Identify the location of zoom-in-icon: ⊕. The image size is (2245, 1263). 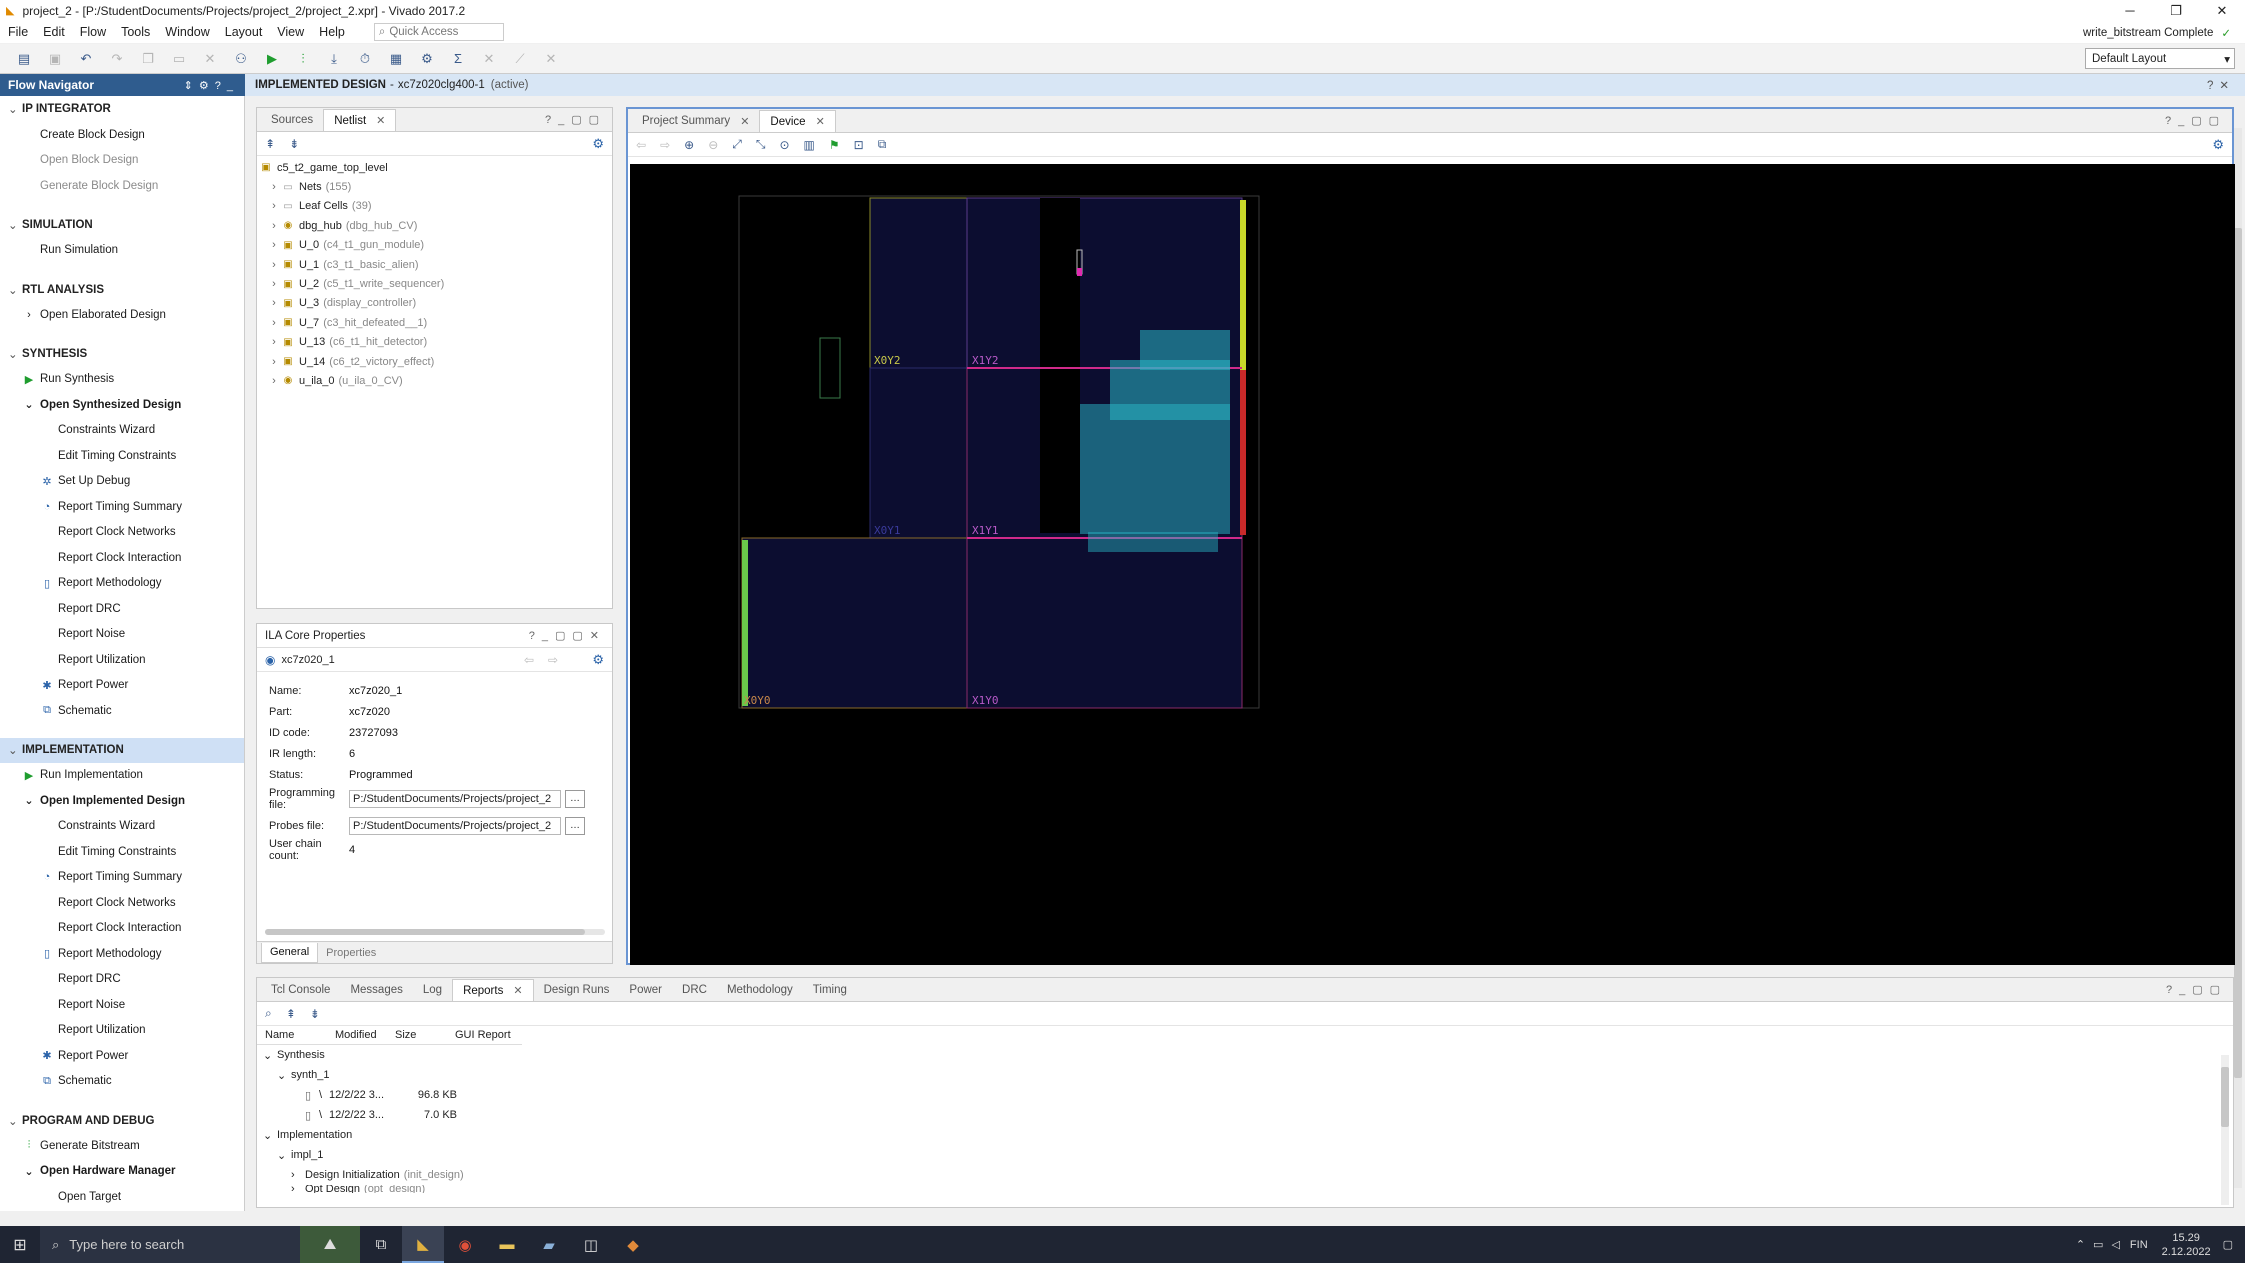
(689, 145).